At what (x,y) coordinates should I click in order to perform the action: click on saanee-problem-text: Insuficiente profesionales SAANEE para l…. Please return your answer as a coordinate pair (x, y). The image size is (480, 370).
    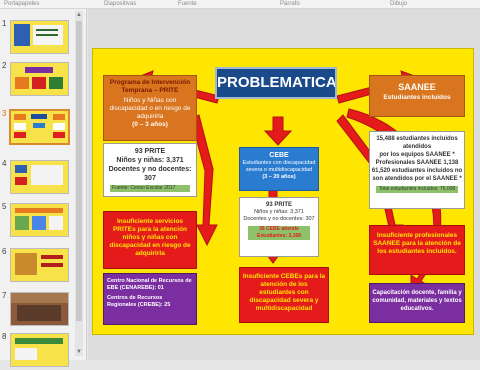
    Looking at the image, I should click on (417, 243).